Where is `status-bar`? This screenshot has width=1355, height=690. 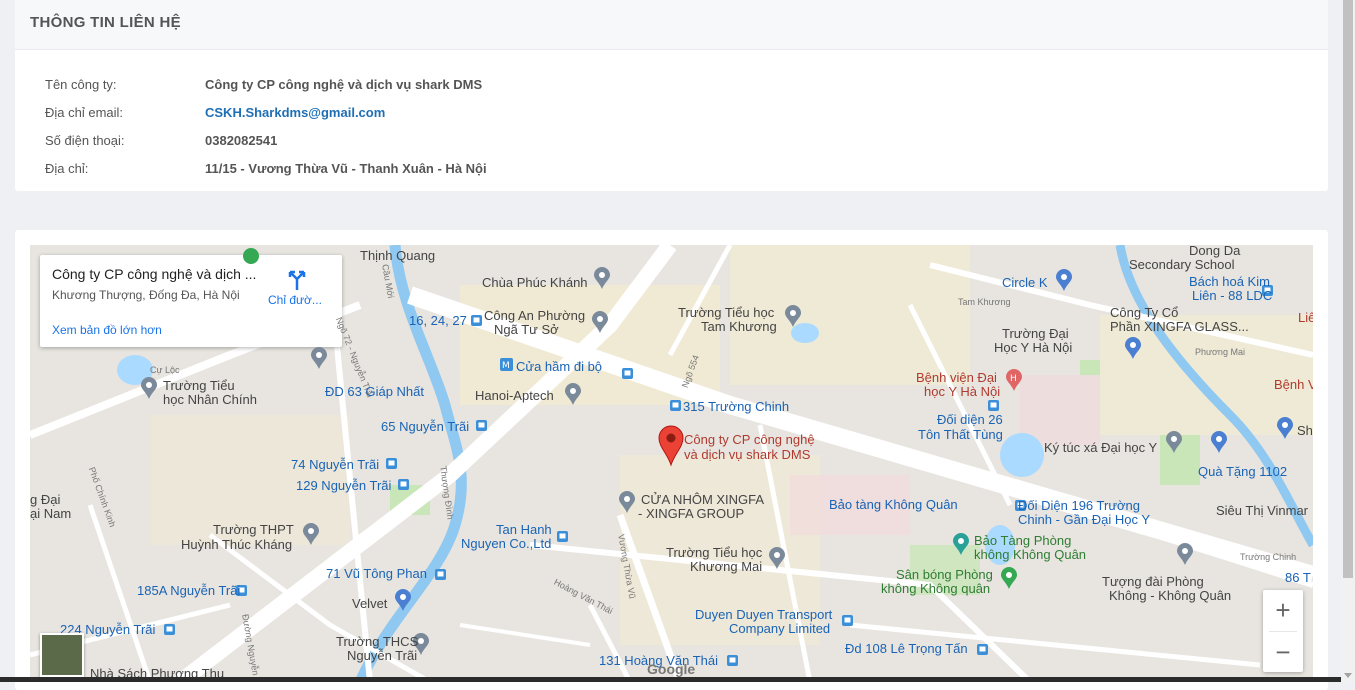 status-bar is located at coordinates (670, 679).